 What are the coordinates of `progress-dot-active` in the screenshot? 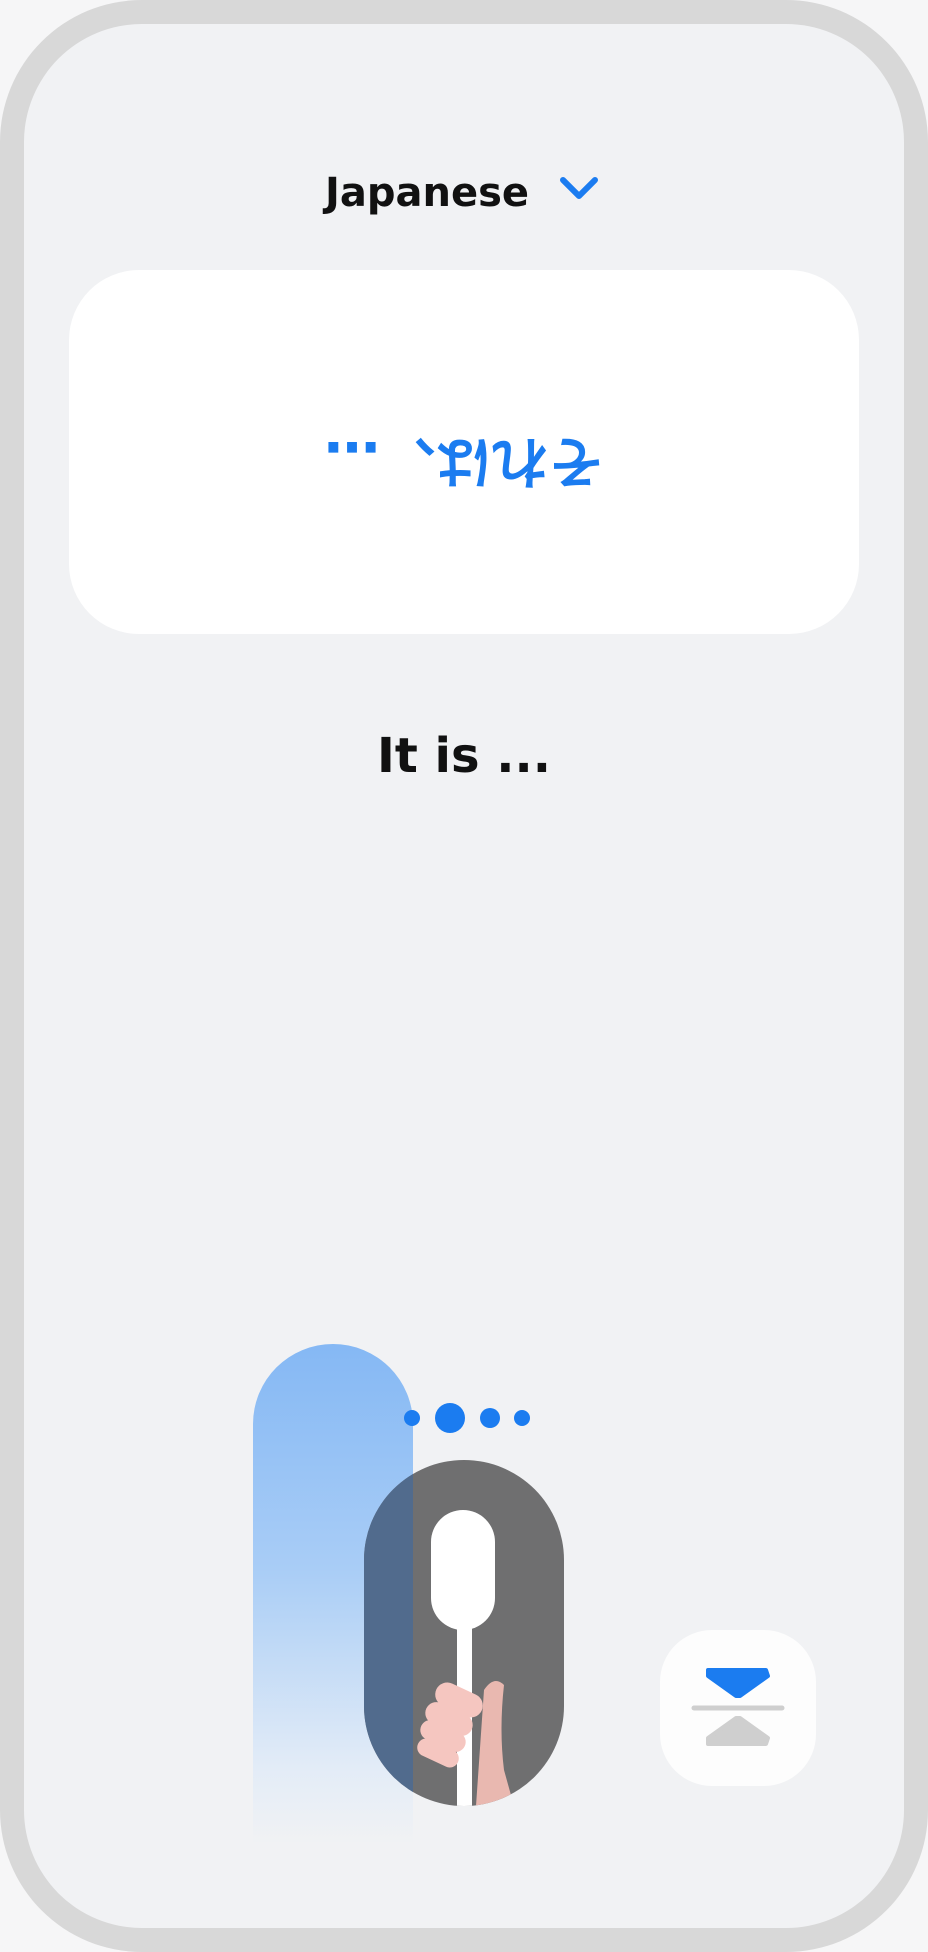 It's located at (450, 1418).